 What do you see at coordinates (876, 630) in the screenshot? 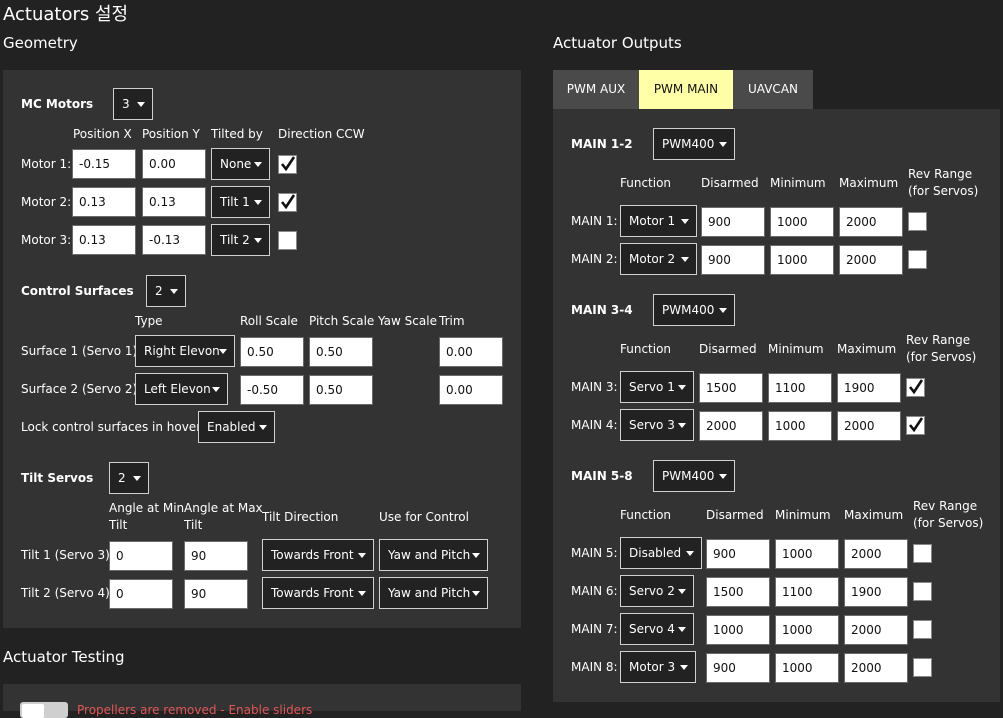
I see `main-7-maximum-input: 2000` at bounding box center [876, 630].